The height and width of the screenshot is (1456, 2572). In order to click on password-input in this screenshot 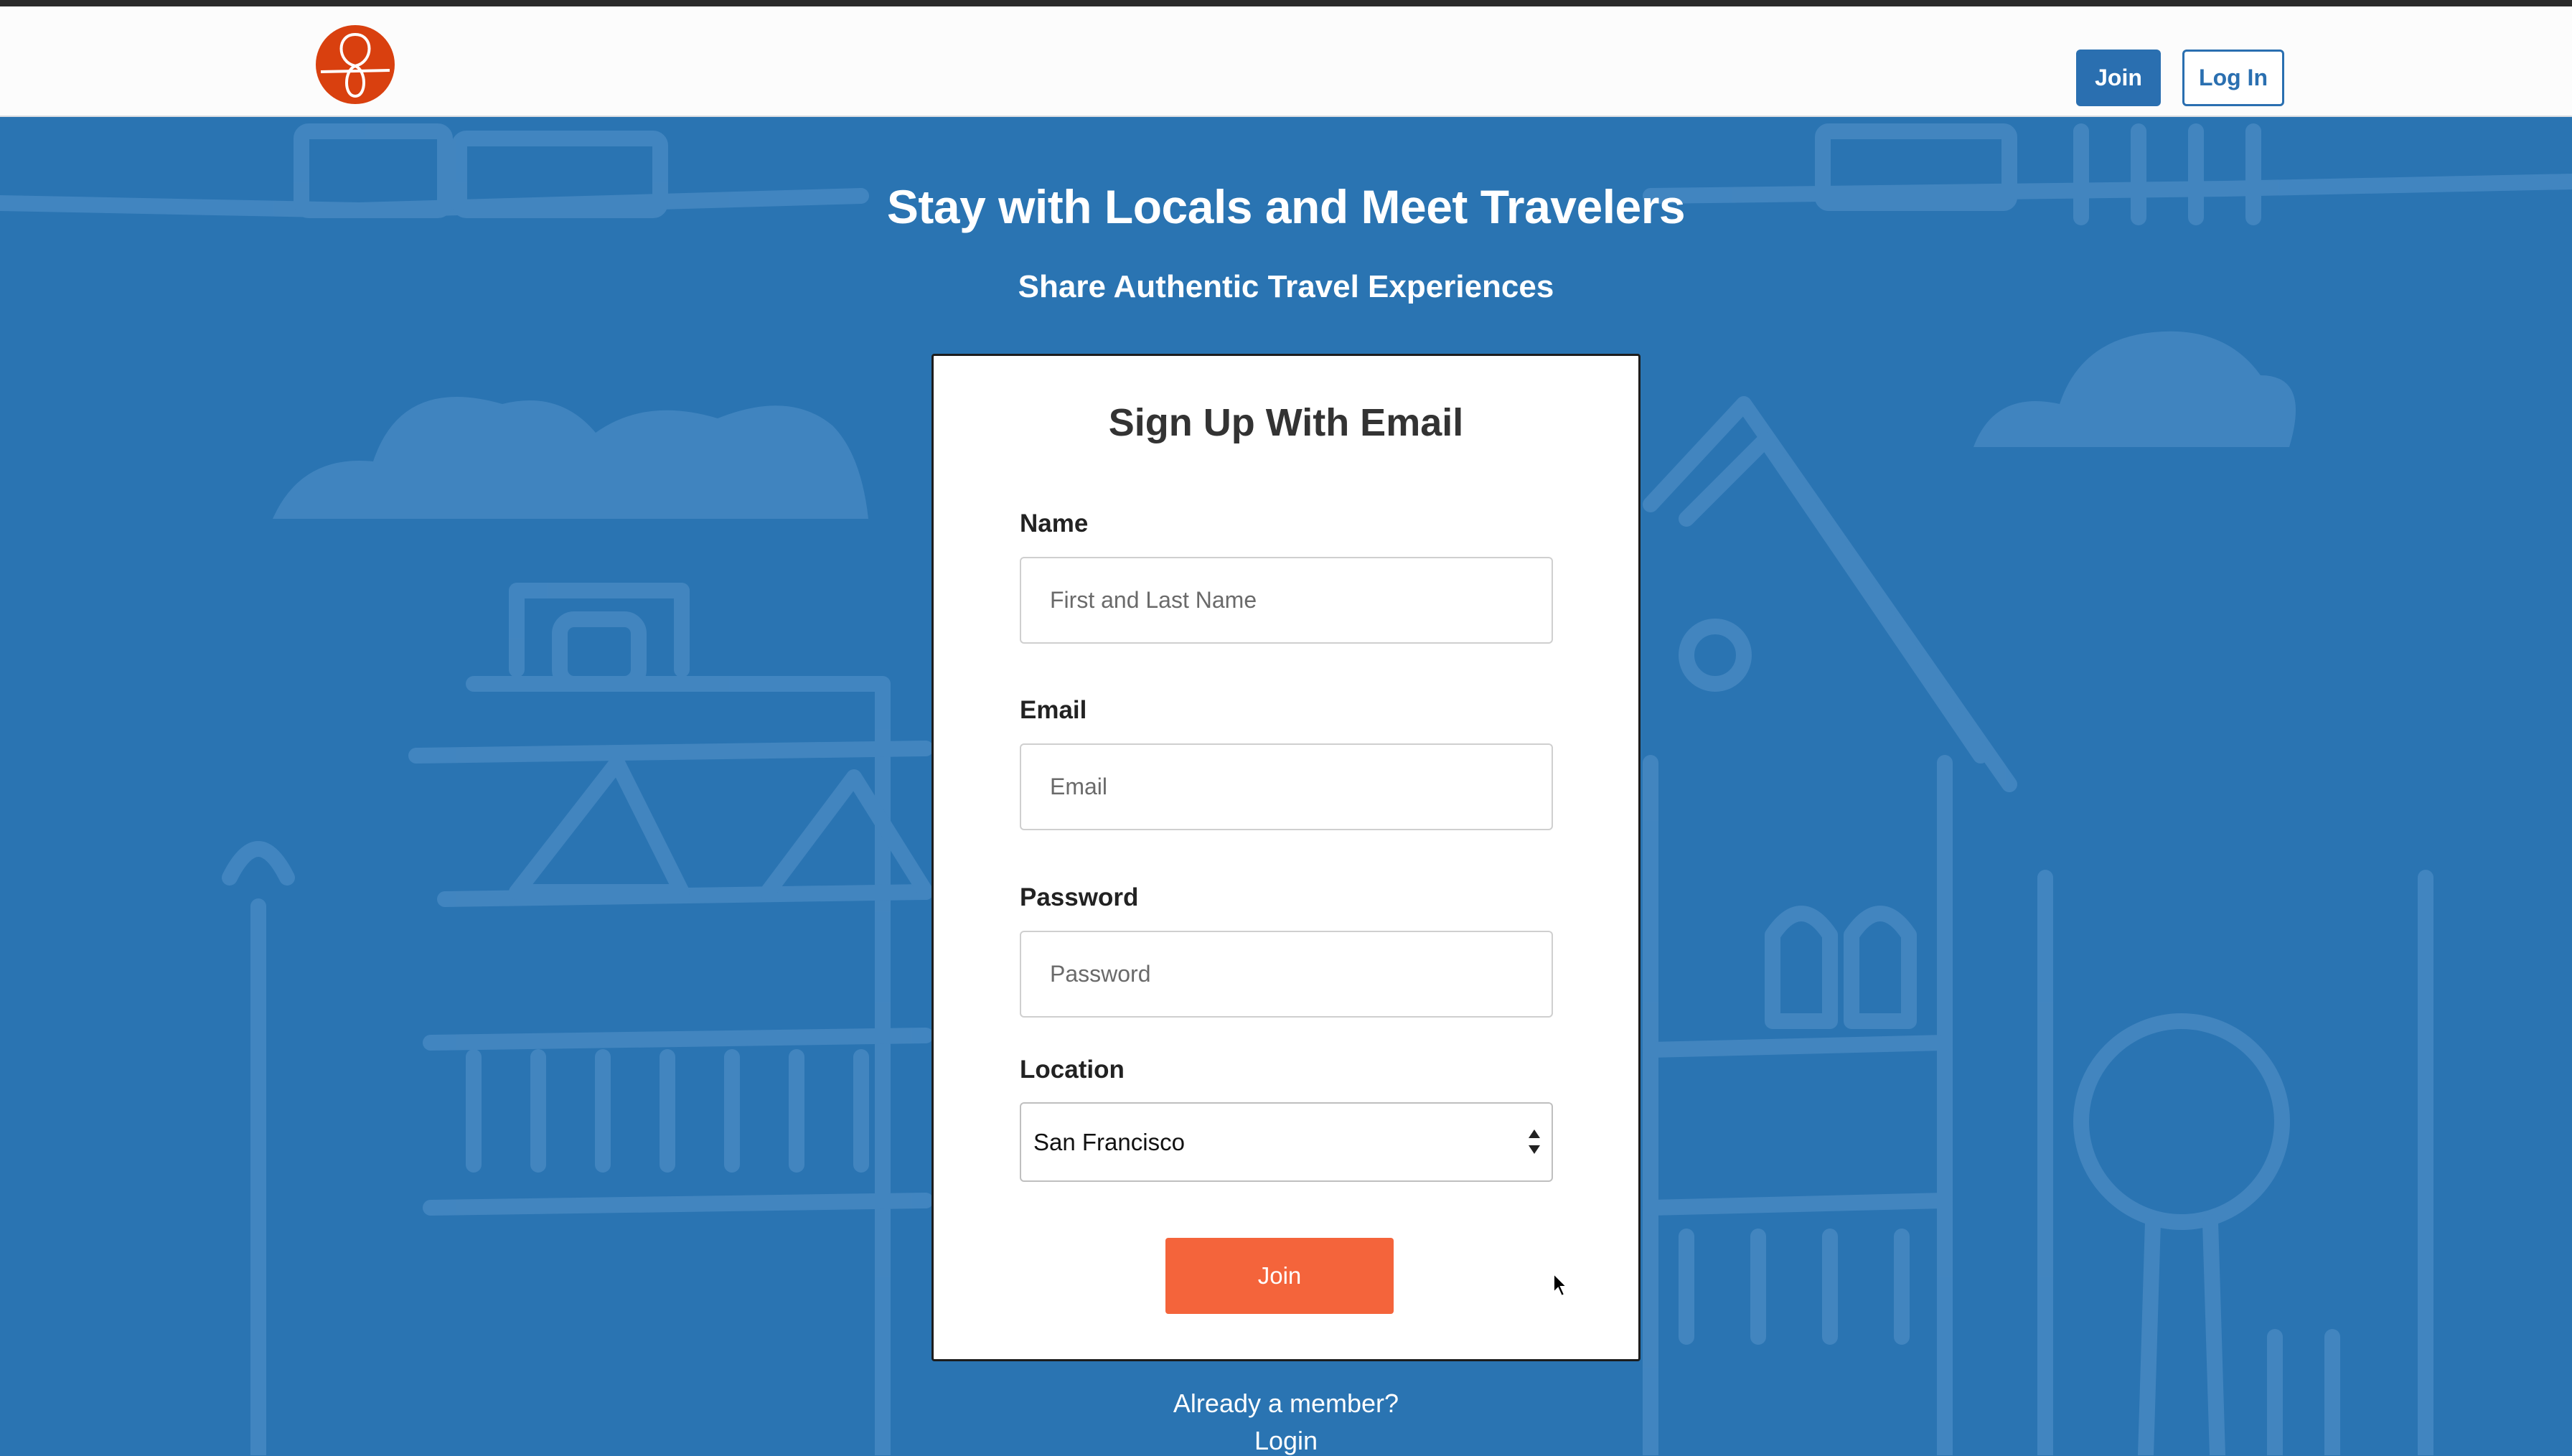, I will do `click(1286, 974)`.